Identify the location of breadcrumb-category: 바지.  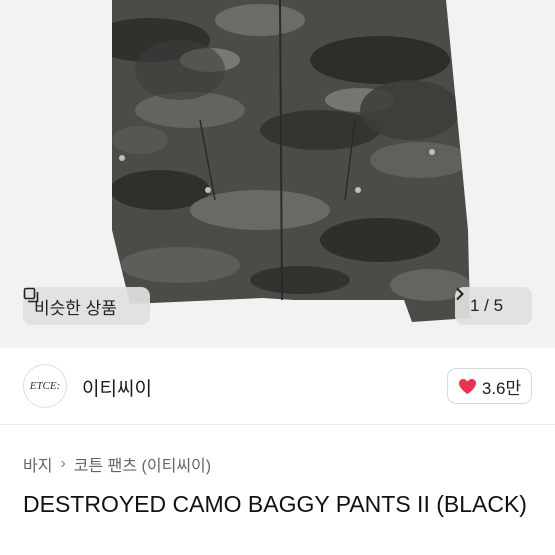
(37, 464).